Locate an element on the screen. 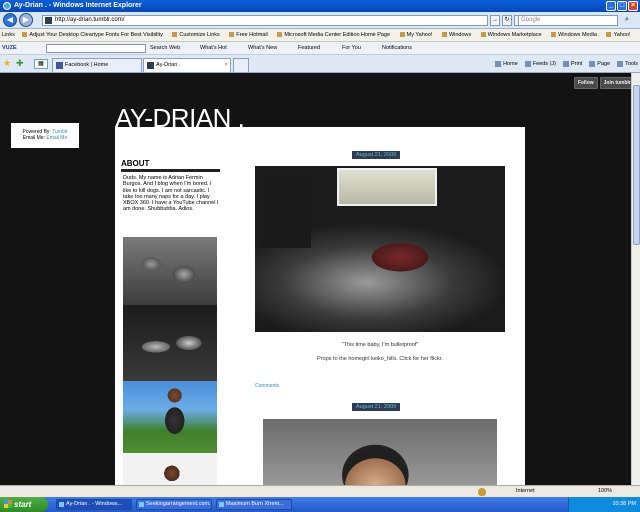 Image resolution: width=640 pixels, height=512 pixels. toolbar-whats-new: What's New is located at coordinates (262, 48).